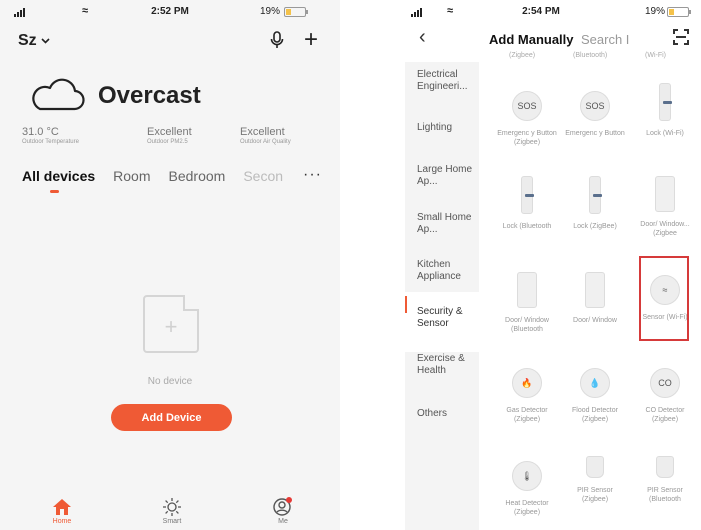 Image resolution: width=701 pixels, height=530 pixels. I want to click on device-gas-detector: 🔥 Gas Detector (Zigbee), so click(527, 396).